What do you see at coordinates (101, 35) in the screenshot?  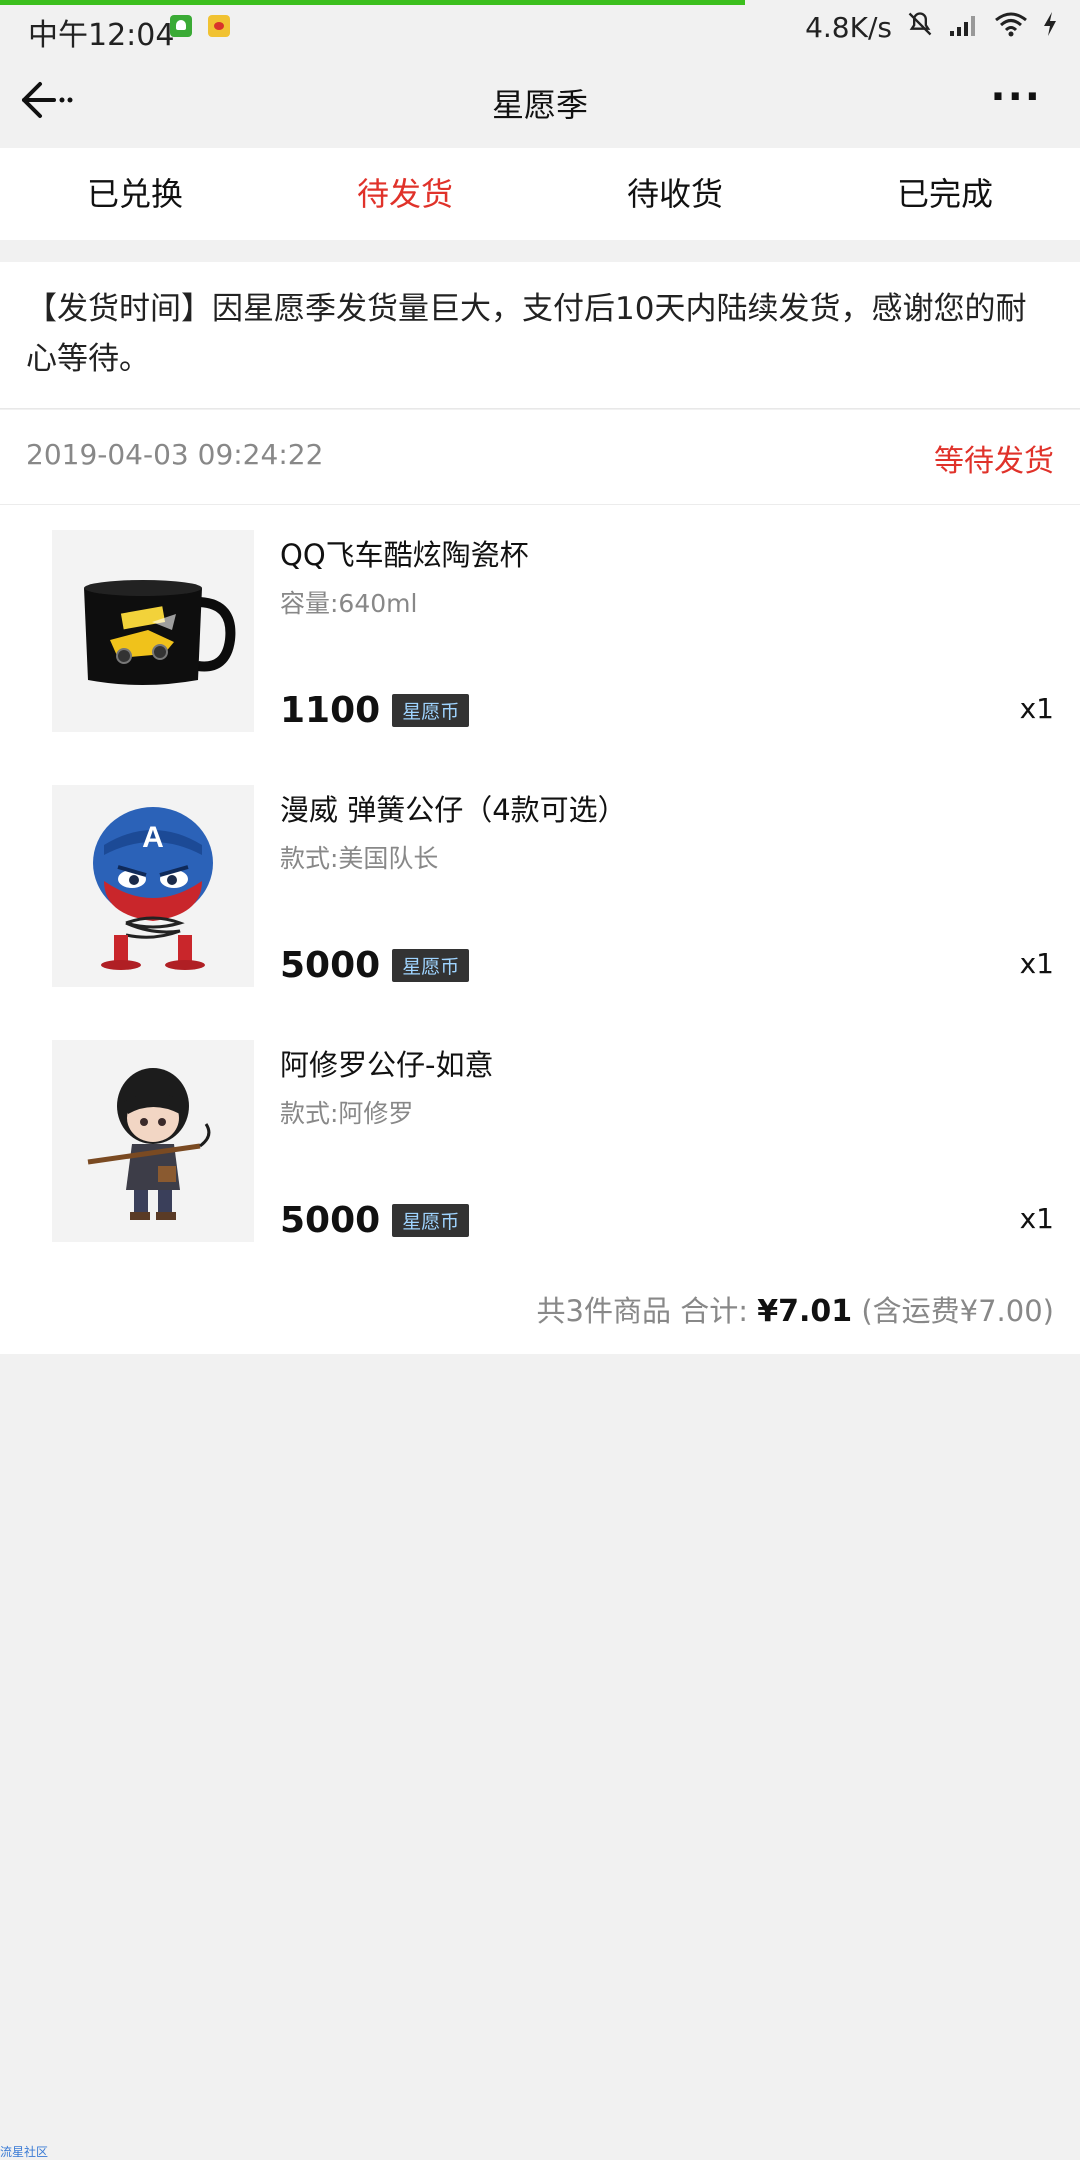 I see `status-time: 中午12:04` at bounding box center [101, 35].